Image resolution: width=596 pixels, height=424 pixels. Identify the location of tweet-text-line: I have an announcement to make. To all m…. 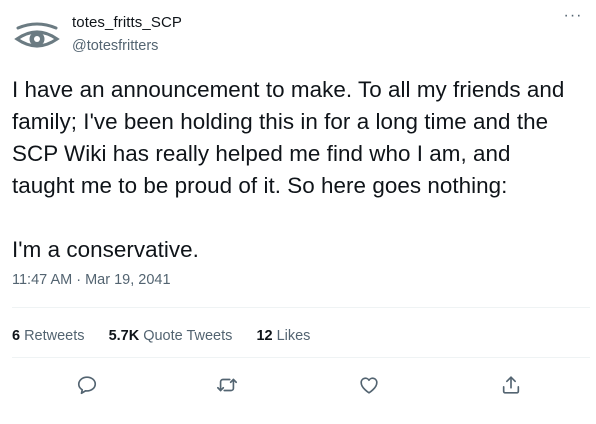
(288, 89).